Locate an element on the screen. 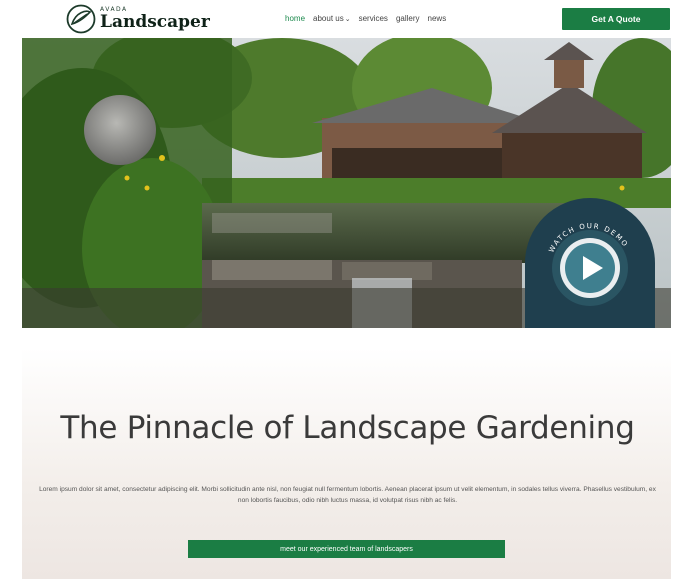 This screenshot has height=579, width=695. nav-about-us-label: about us is located at coordinates (328, 18).